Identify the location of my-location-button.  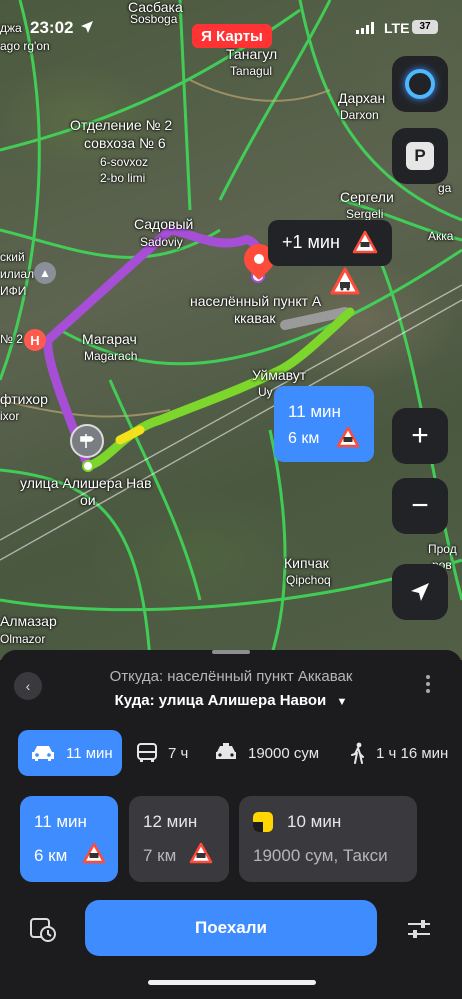
(420, 592).